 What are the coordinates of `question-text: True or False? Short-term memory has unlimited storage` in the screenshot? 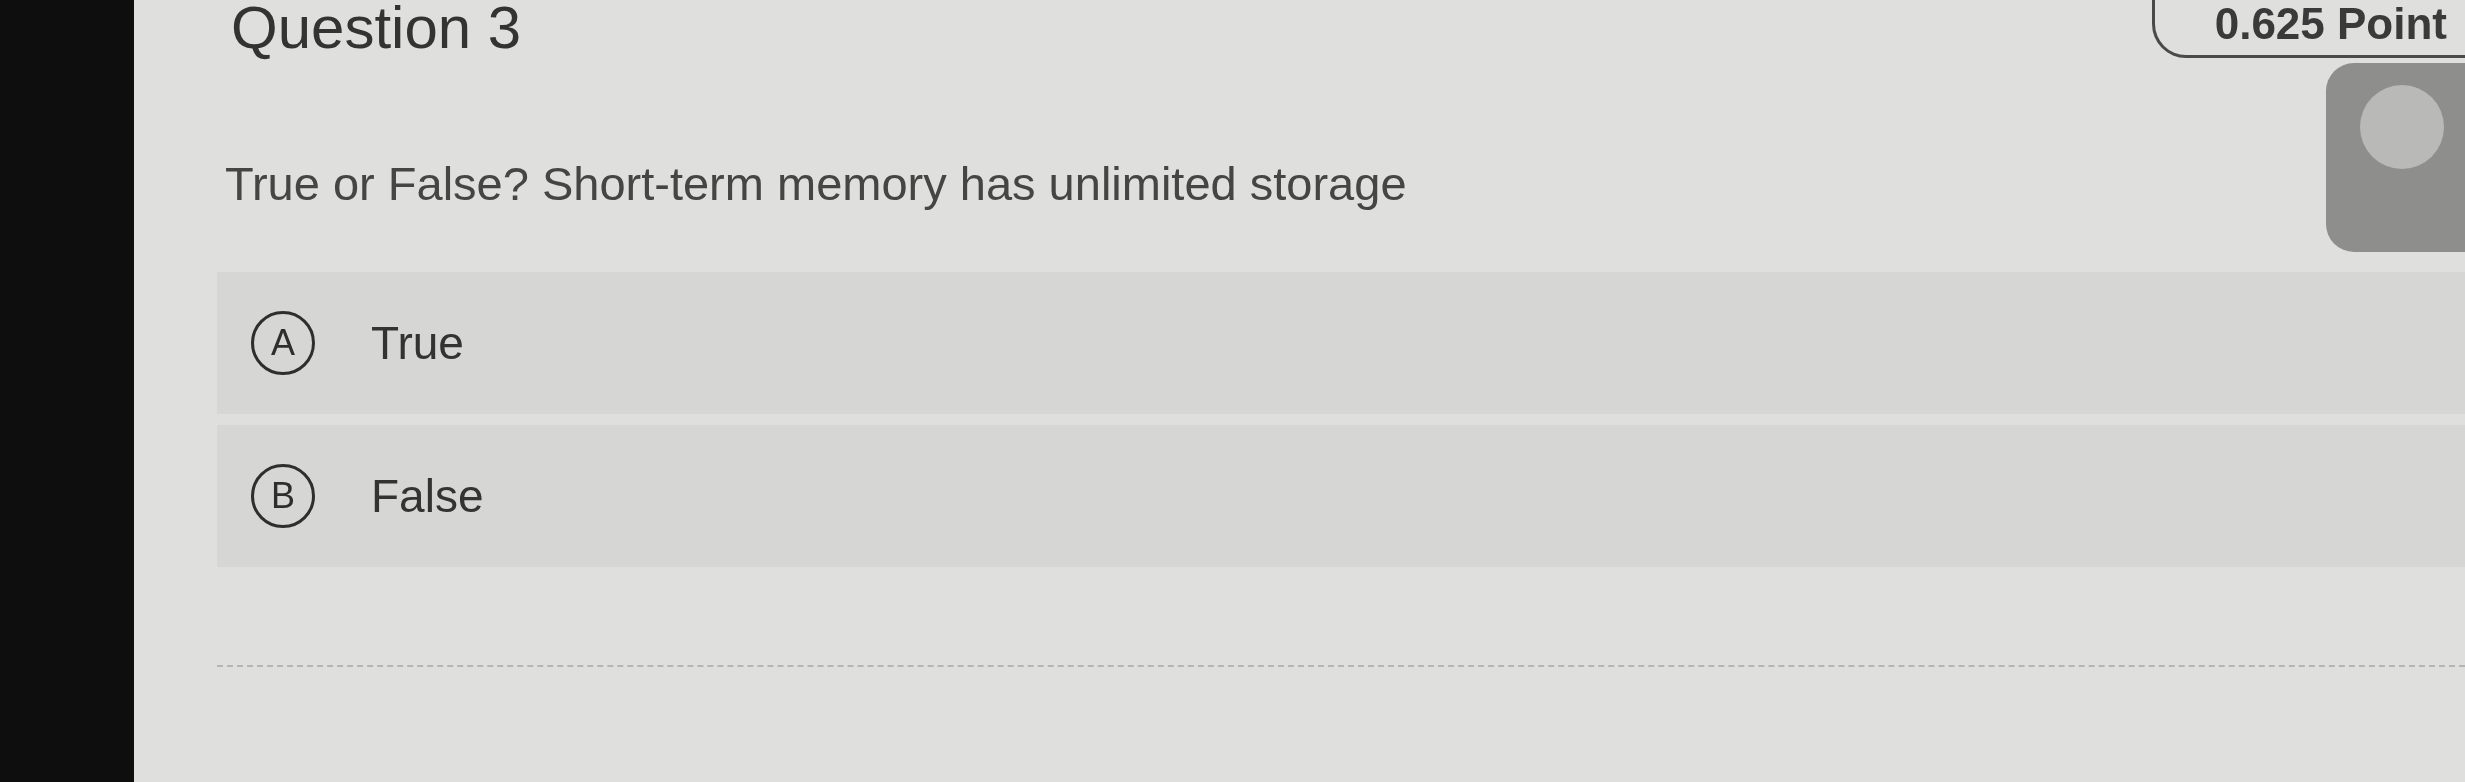 It's located at (815, 184).